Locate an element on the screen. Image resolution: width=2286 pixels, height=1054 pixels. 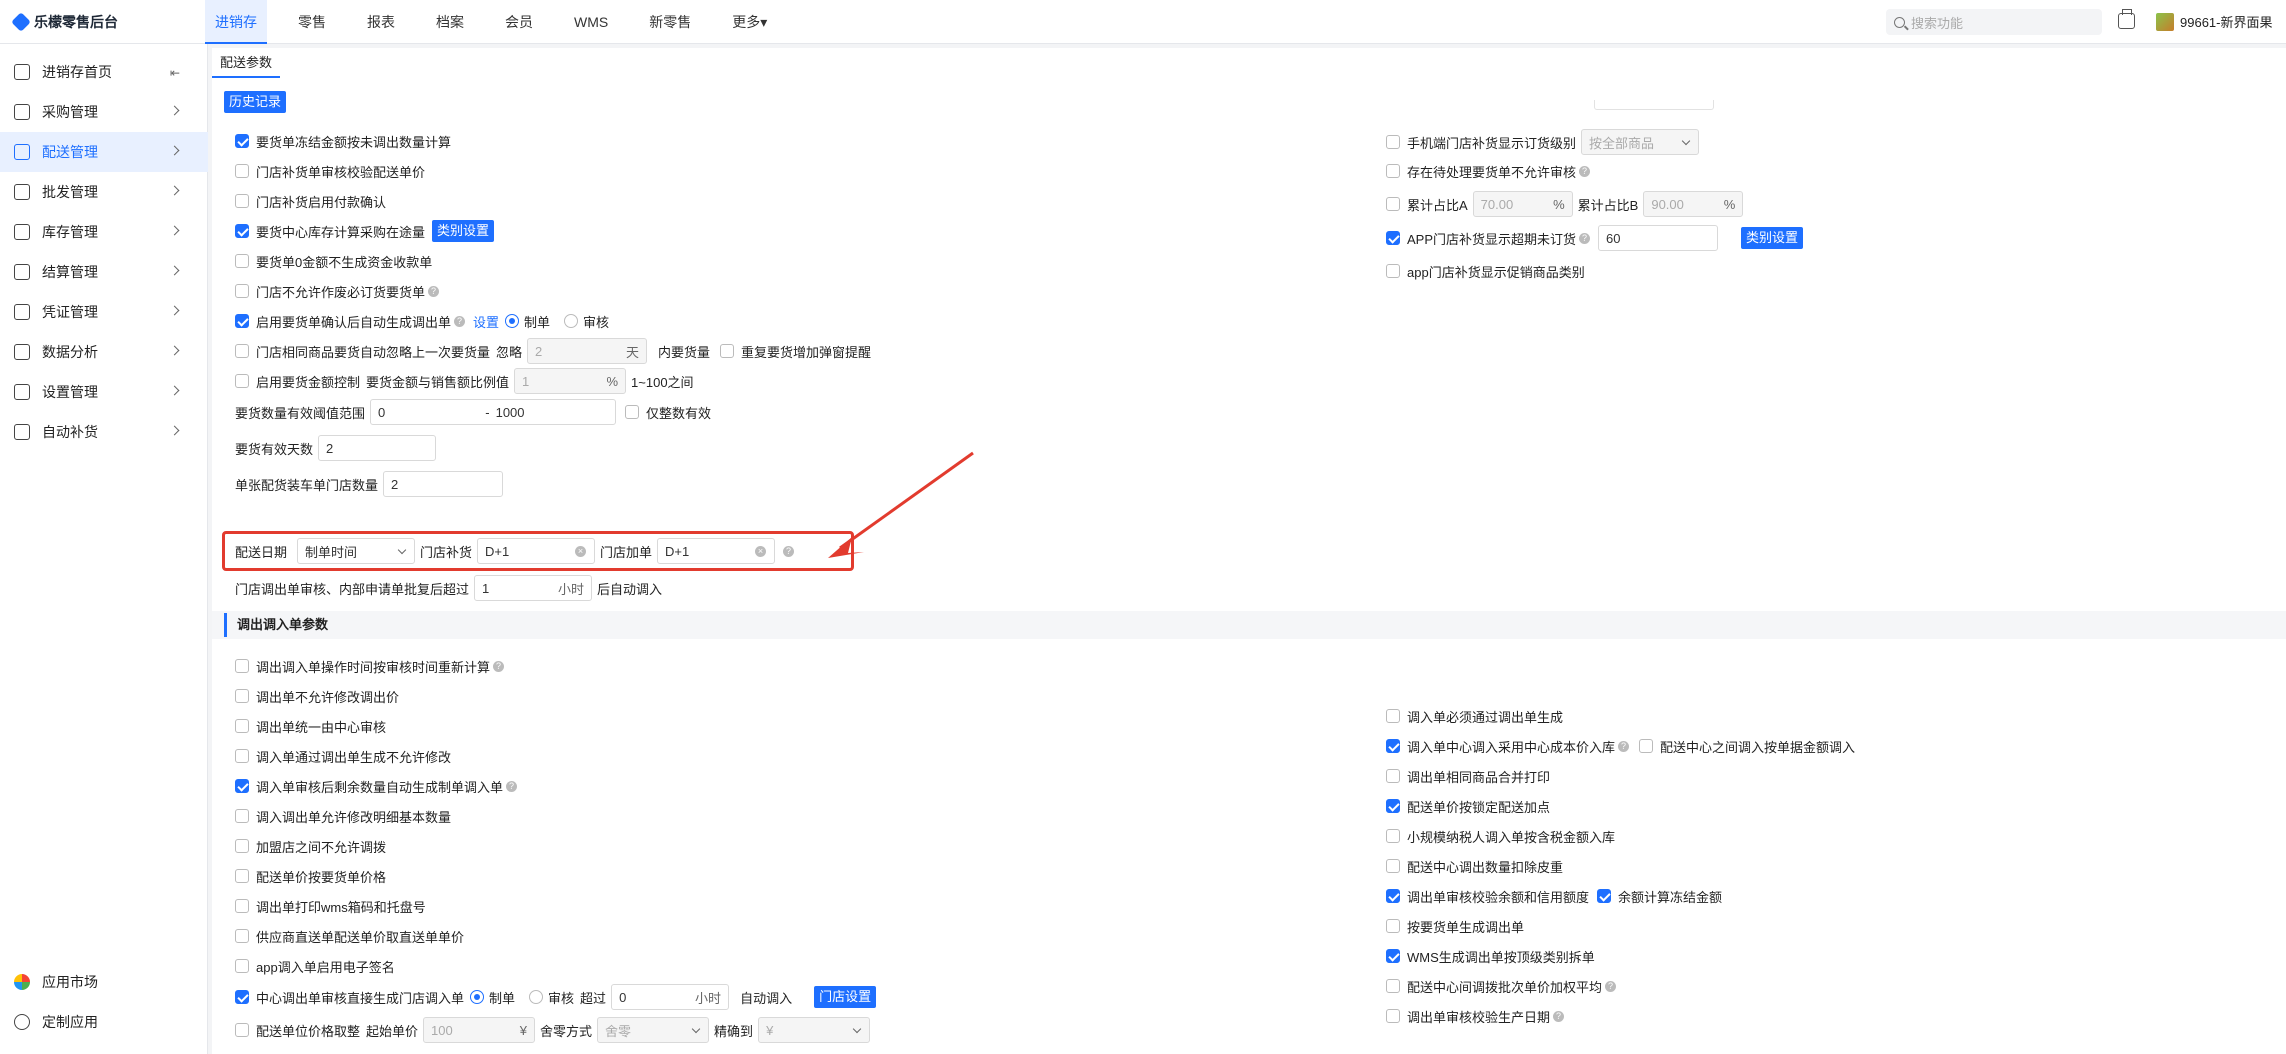
order-level-select: 按全部商品 is located at coordinates (1640, 142).